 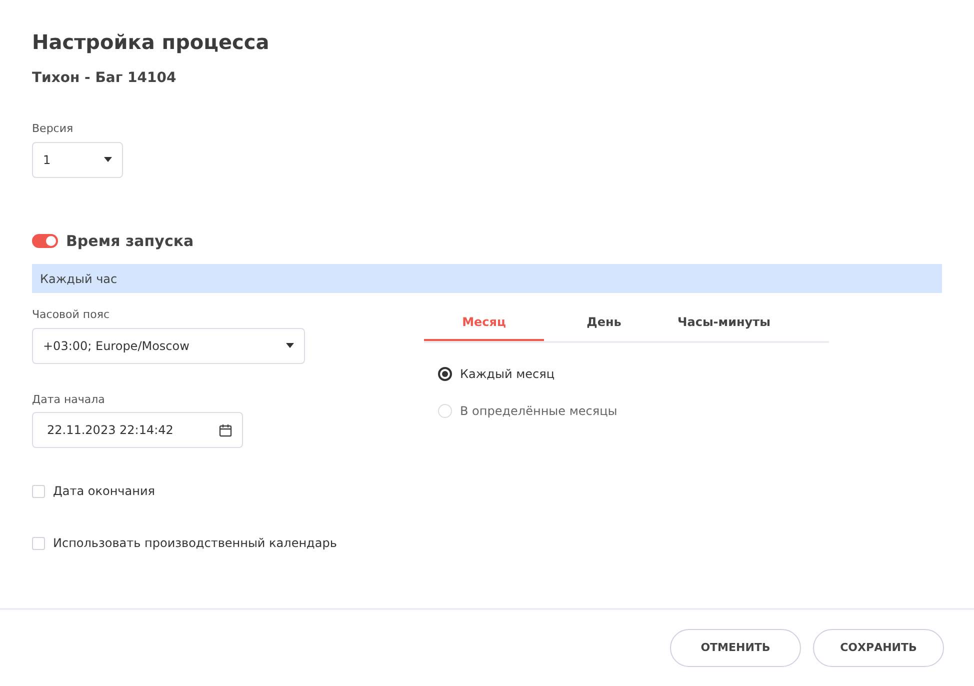 What do you see at coordinates (45, 241) in the screenshot?
I see `schedule-toggle` at bounding box center [45, 241].